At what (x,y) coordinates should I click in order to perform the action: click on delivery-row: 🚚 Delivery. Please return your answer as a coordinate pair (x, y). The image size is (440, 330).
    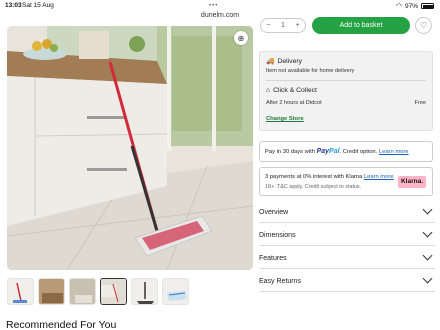
    Looking at the image, I should click on (284, 61).